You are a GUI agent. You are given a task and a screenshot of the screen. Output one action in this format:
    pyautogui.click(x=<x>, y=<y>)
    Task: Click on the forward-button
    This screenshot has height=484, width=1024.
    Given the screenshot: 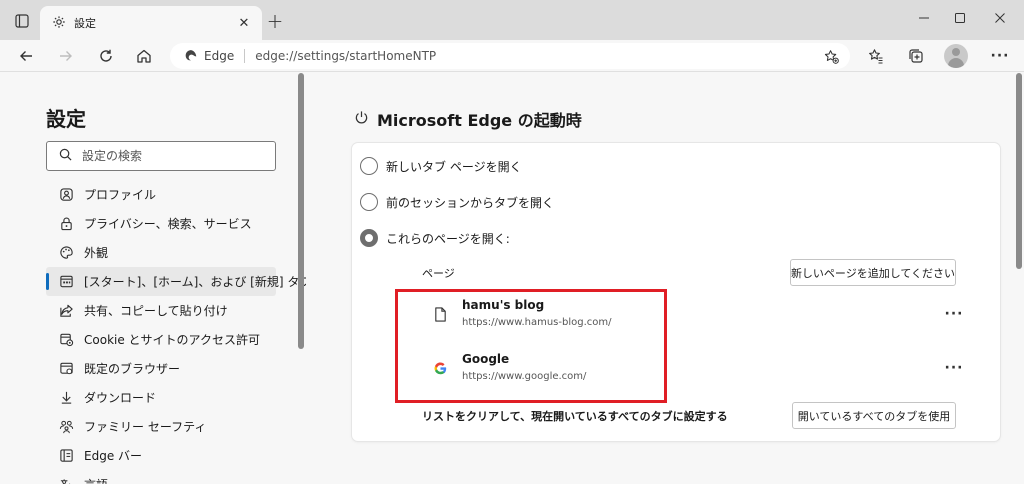 What is the action you would take?
    pyautogui.click(x=66, y=56)
    